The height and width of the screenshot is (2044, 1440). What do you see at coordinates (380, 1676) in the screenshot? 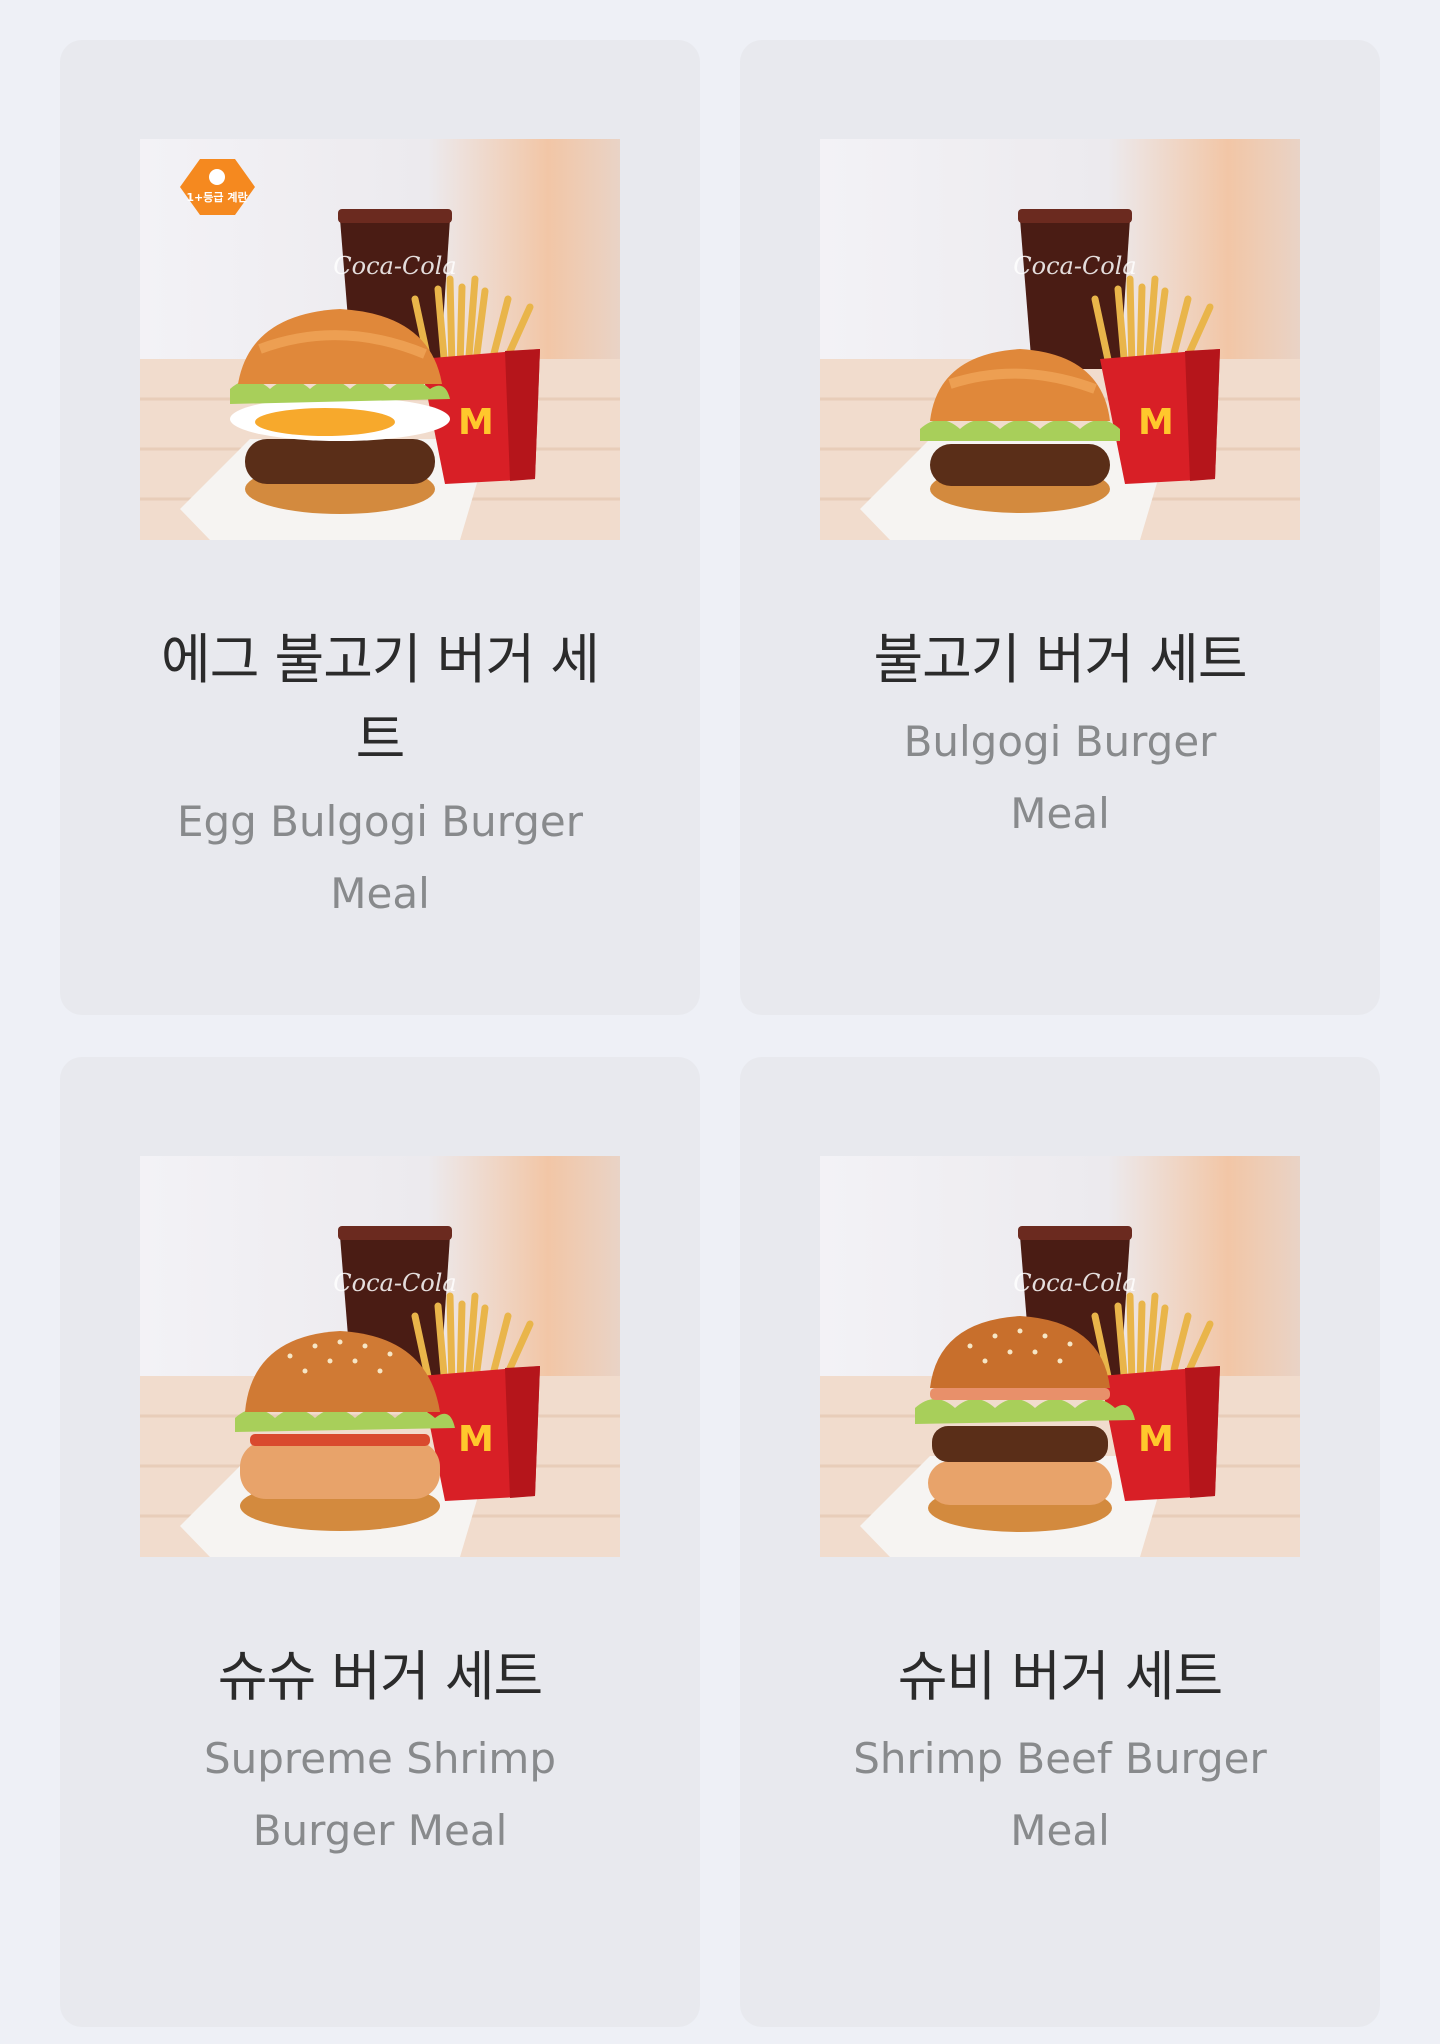
I see `menu-name-korean: 슈슈 버거 세트` at bounding box center [380, 1676].